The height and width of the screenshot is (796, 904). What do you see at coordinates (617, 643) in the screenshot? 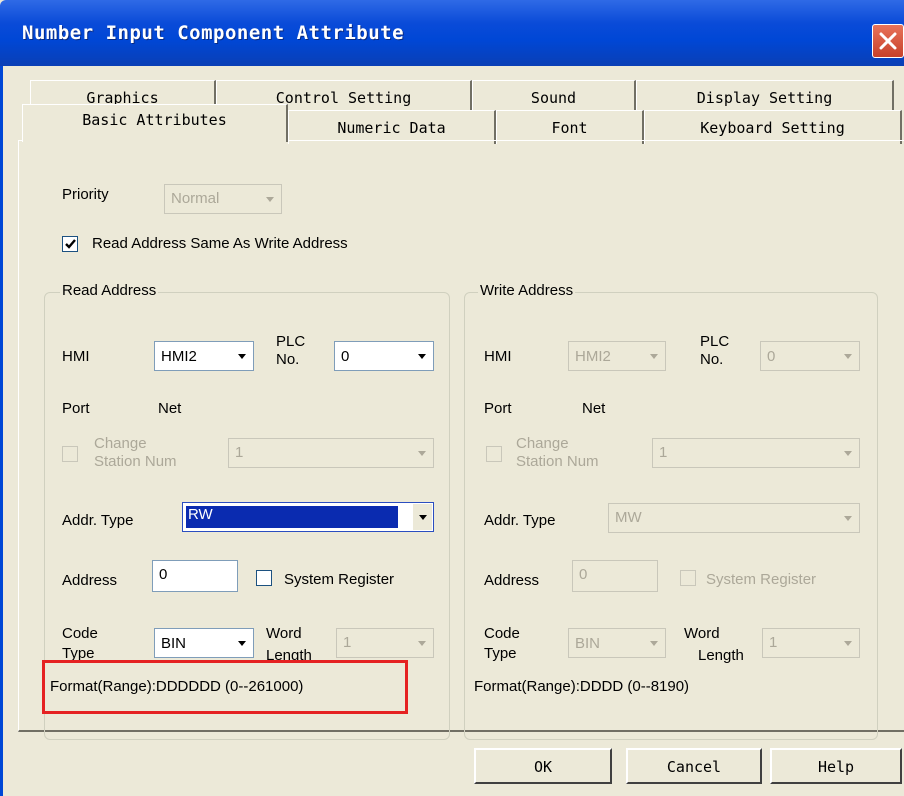
I see `write-code-type-select: BIN` at bounding box center [617, 643].